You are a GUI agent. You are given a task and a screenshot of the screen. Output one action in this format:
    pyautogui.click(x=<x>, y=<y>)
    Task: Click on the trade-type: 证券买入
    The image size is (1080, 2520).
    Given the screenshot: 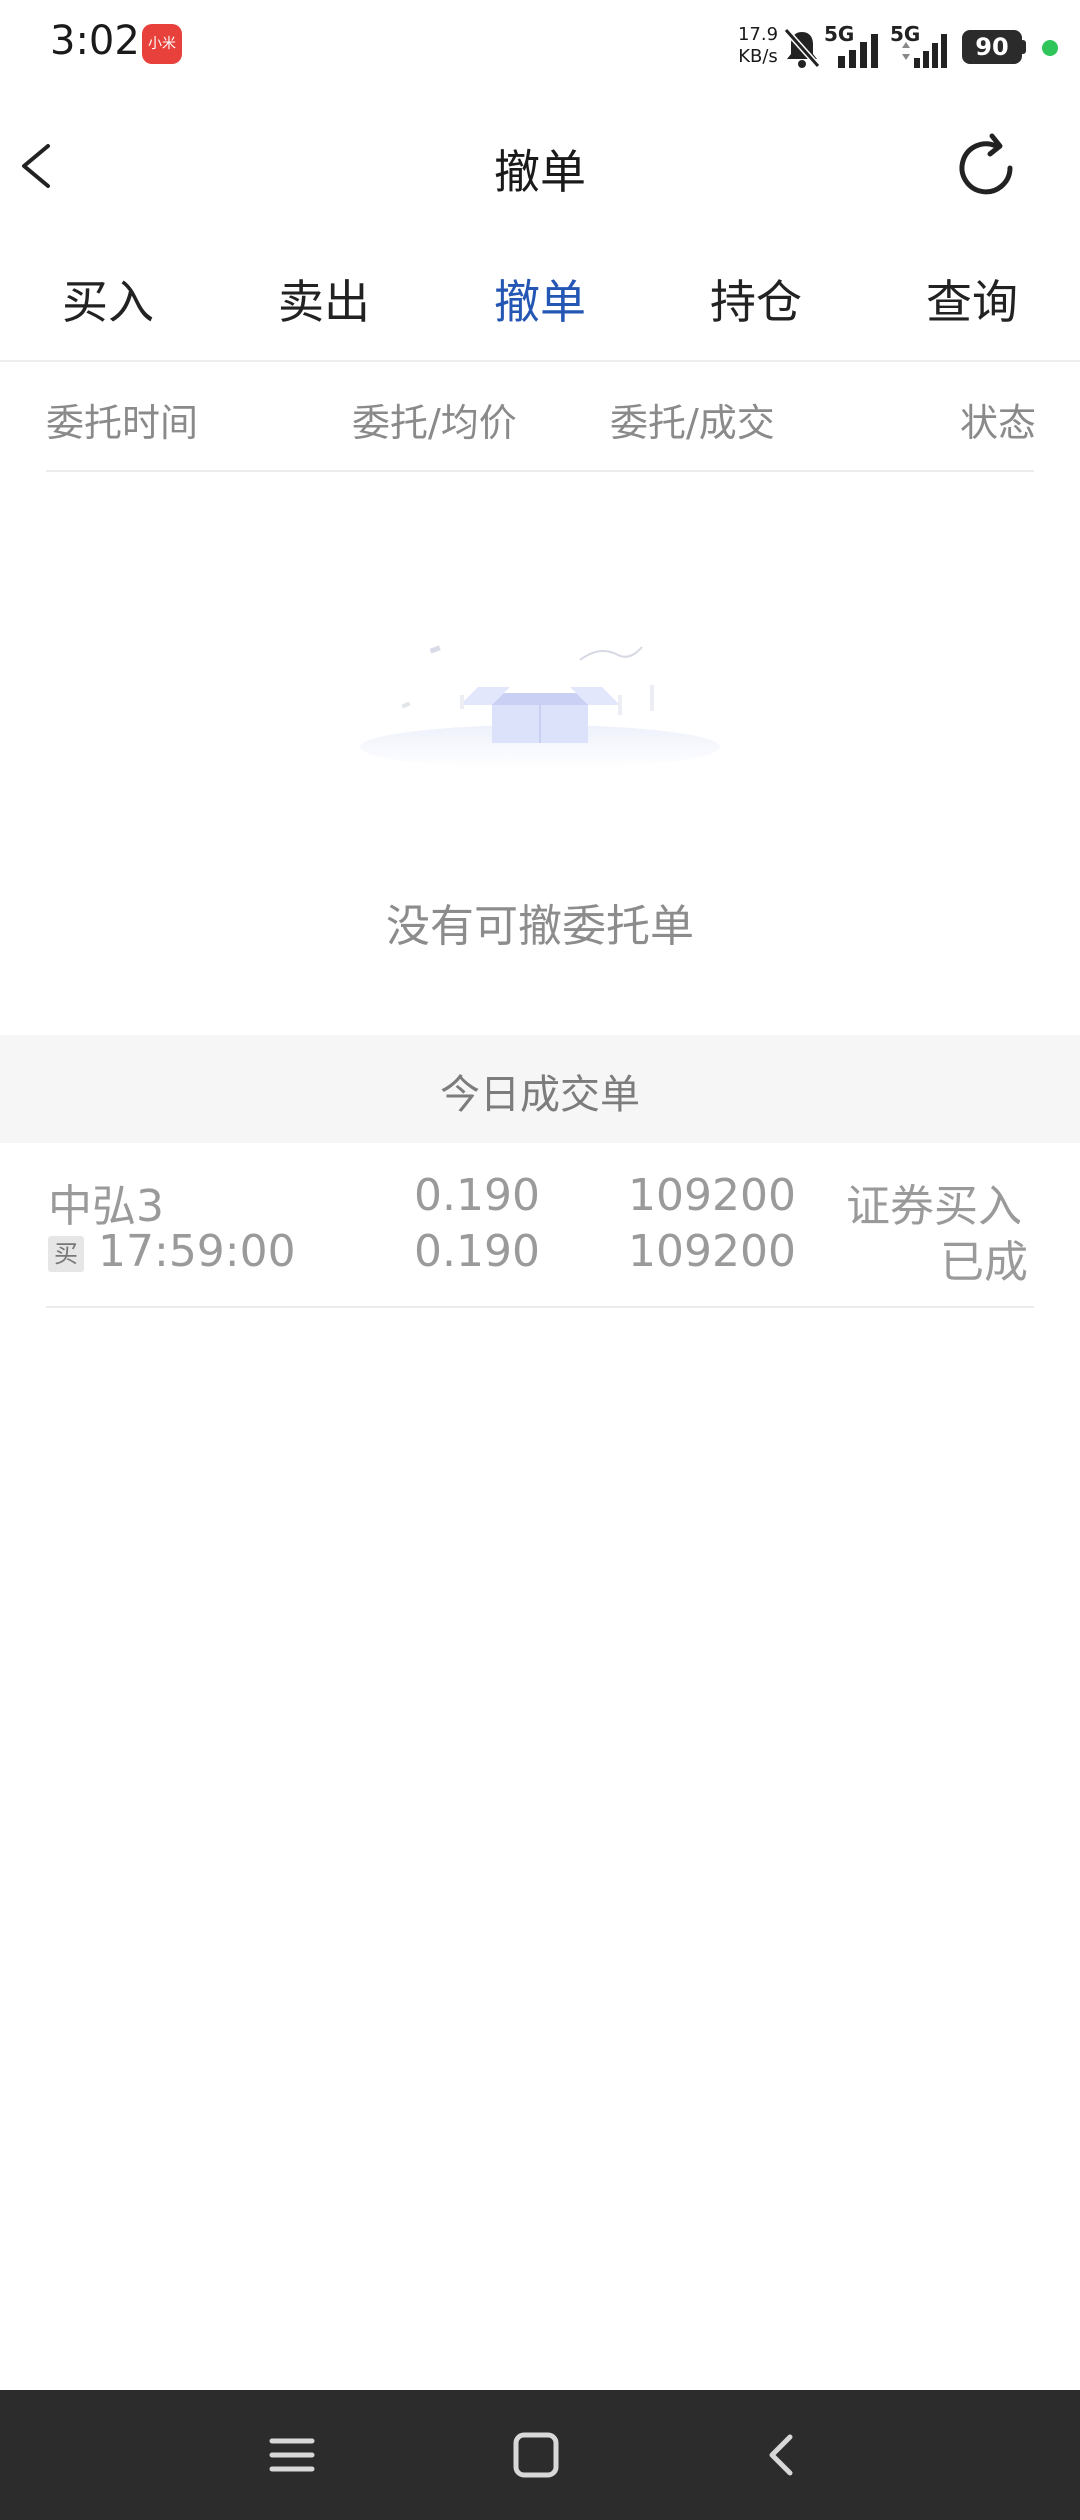 What is the action you would take?
    pyautogui.click(x=934, y=1206)
    